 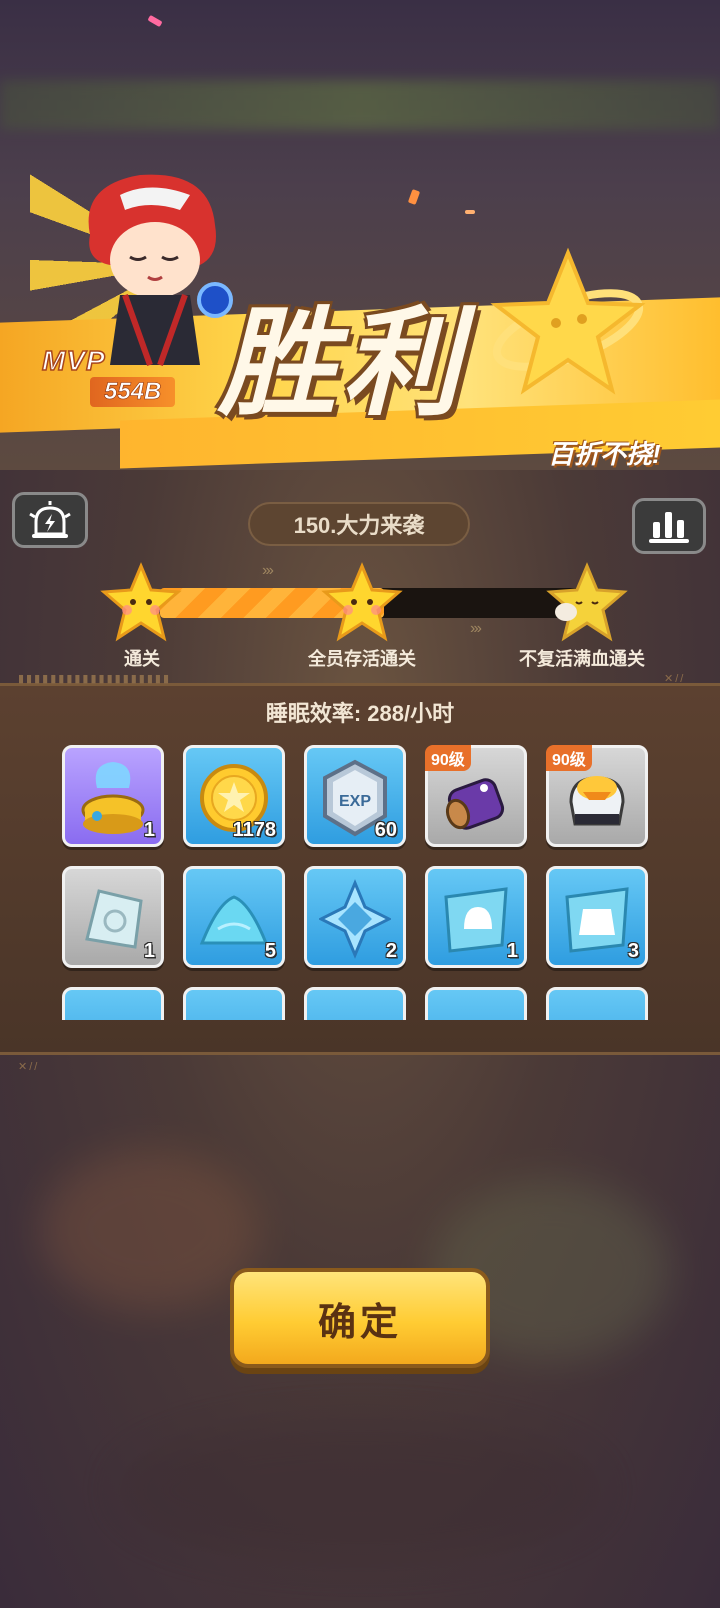 I want to click on item-count: 5, so click(x=270, y=951).